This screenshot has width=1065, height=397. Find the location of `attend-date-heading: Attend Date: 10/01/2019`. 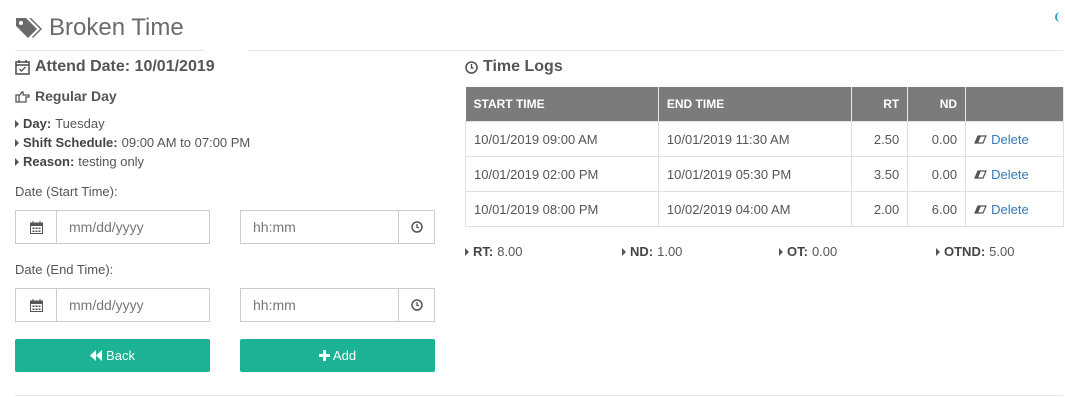

attend-date-heading: Attend Date: 10/01/2019 is located at coordinates (225, 67).